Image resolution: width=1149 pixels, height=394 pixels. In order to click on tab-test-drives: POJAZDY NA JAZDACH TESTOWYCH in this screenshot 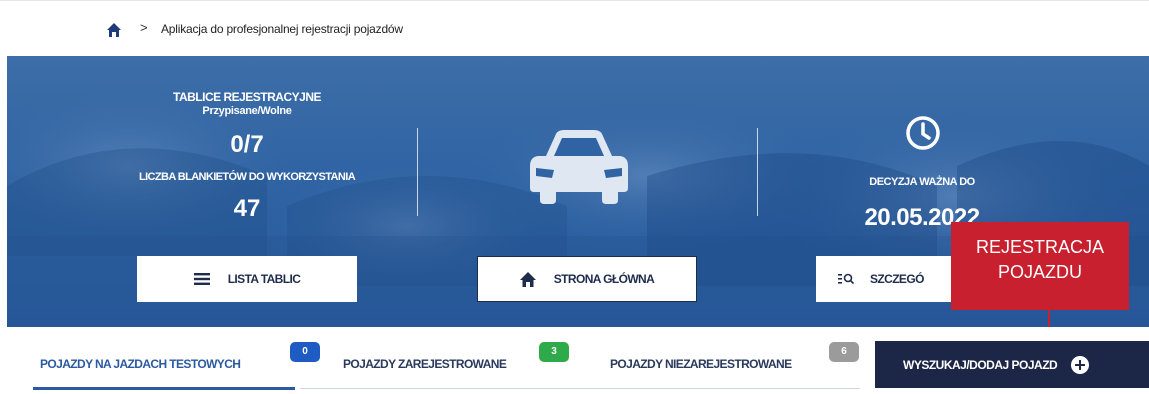, I will do `click(140, 364)`.